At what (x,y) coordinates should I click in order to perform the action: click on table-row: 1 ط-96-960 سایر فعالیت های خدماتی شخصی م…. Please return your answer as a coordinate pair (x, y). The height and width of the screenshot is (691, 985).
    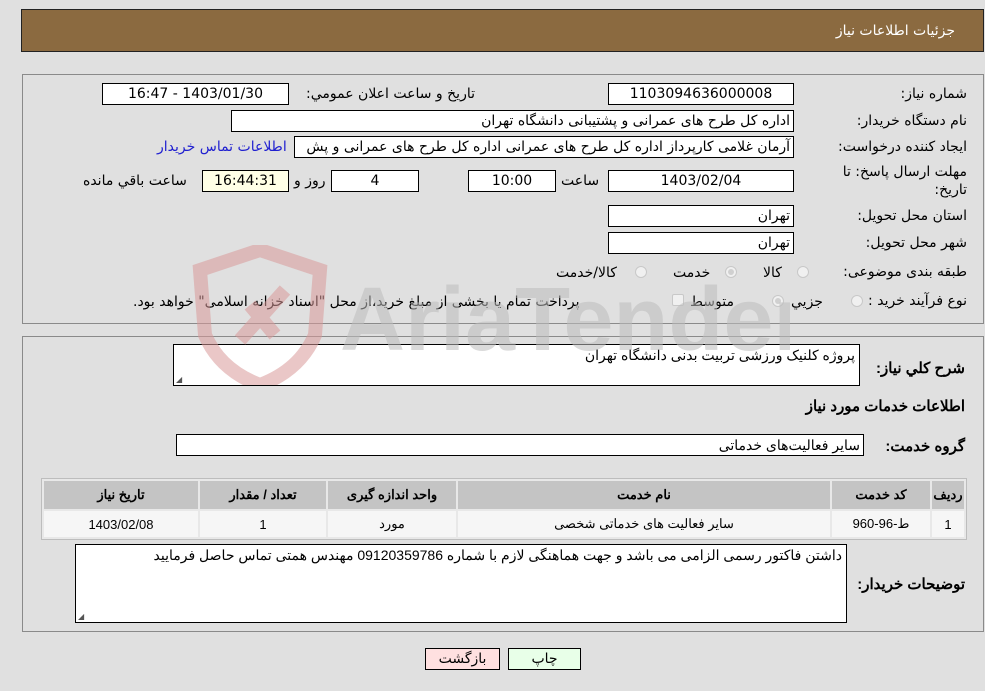
    Looking at the image, I should click on (504, 524).